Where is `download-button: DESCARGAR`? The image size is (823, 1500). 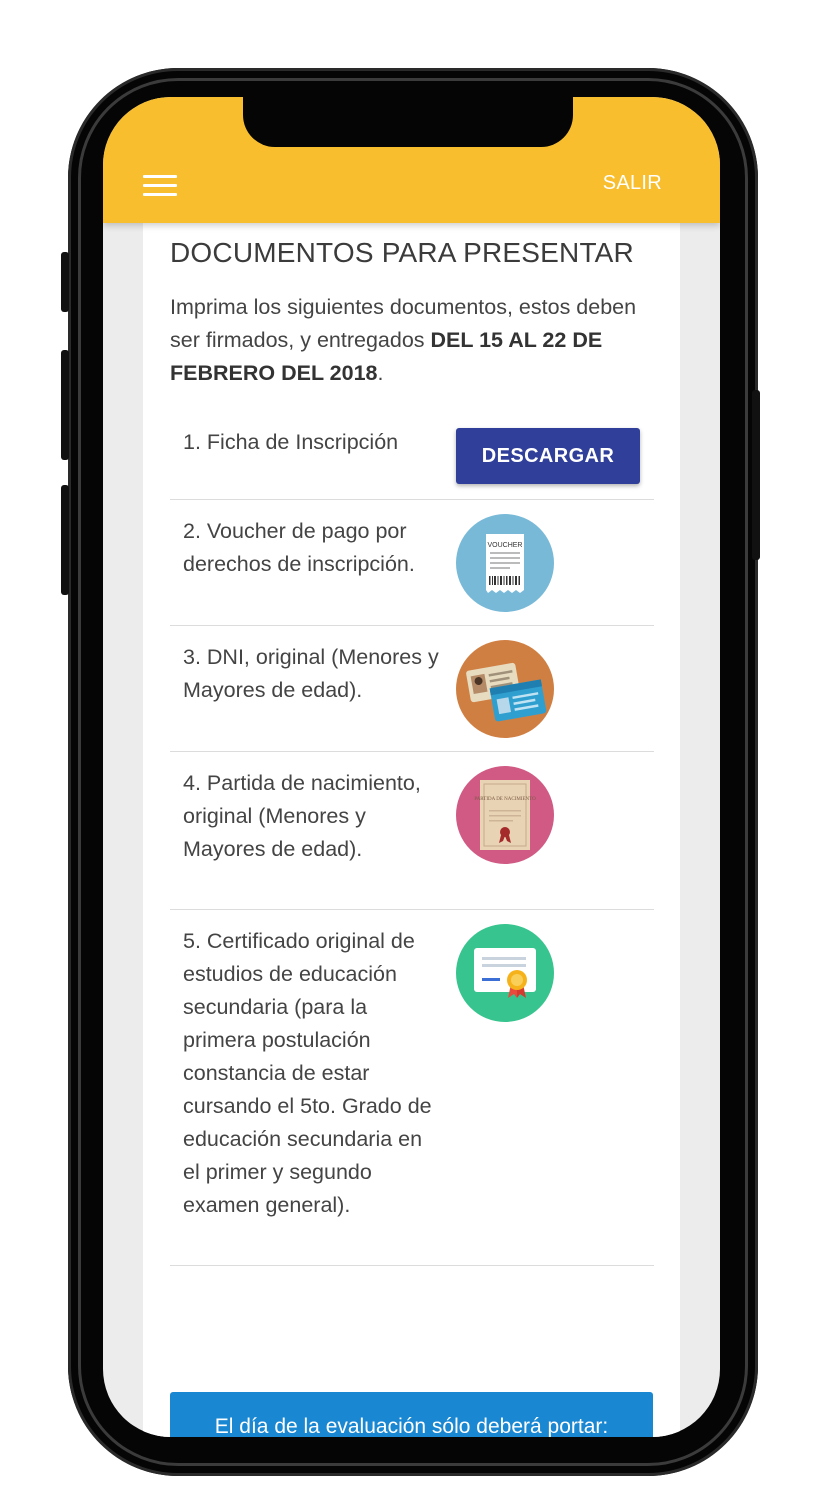 download-button: DESCARGAR is located at coordinates (548, 456).